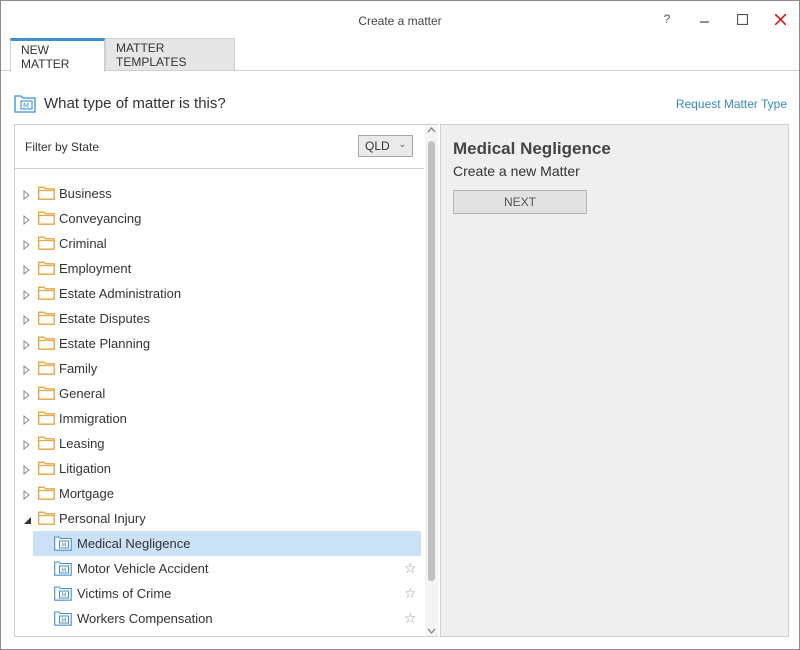  I want to click on tree-category-item: Conveyancing, so click(219, 218).